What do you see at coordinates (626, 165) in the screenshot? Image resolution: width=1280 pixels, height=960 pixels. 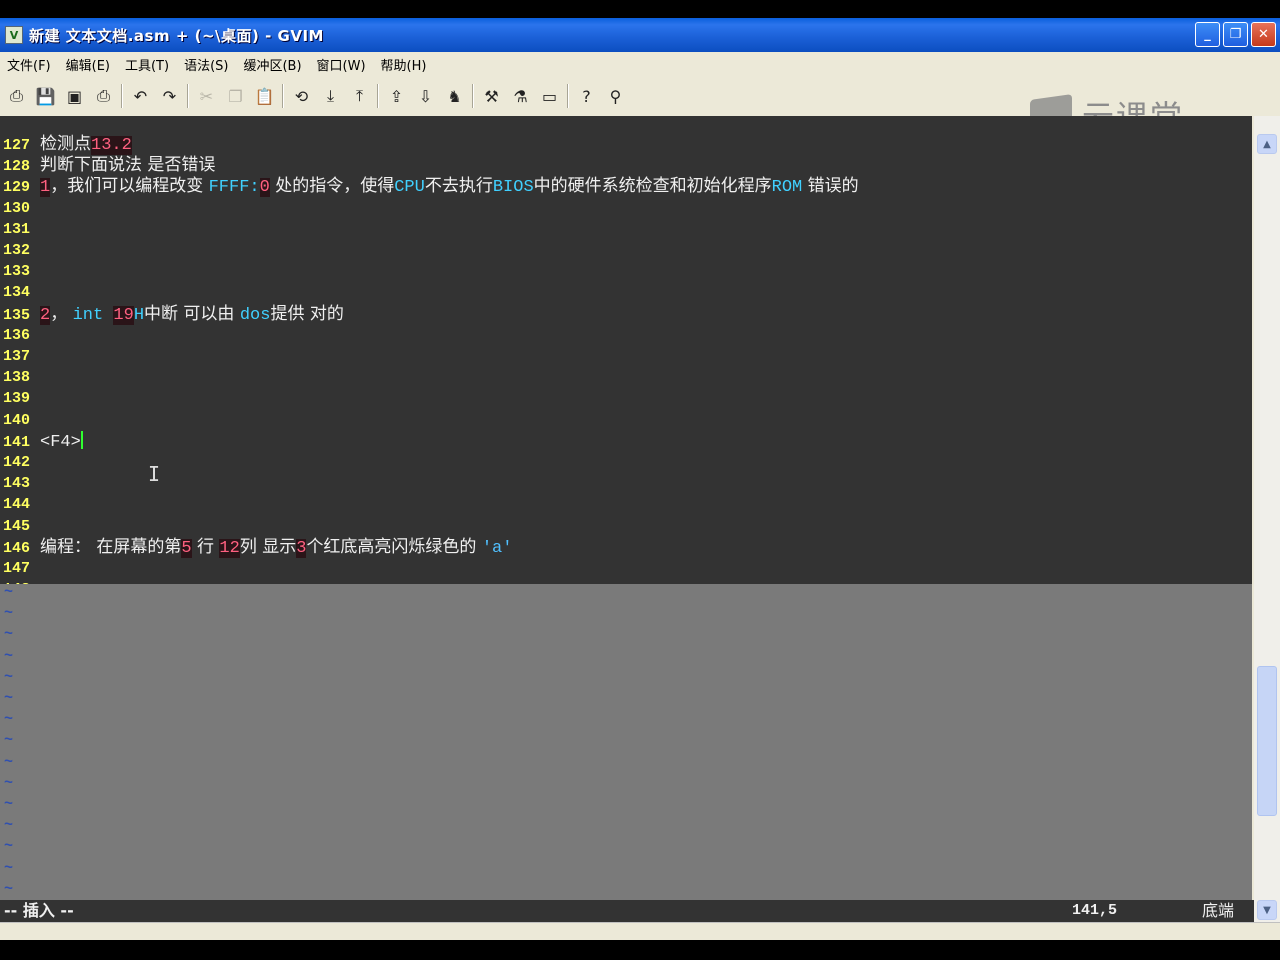 I see `editor-line: 128 判断下面说法 是否错误` at bounding box center [626, 165].